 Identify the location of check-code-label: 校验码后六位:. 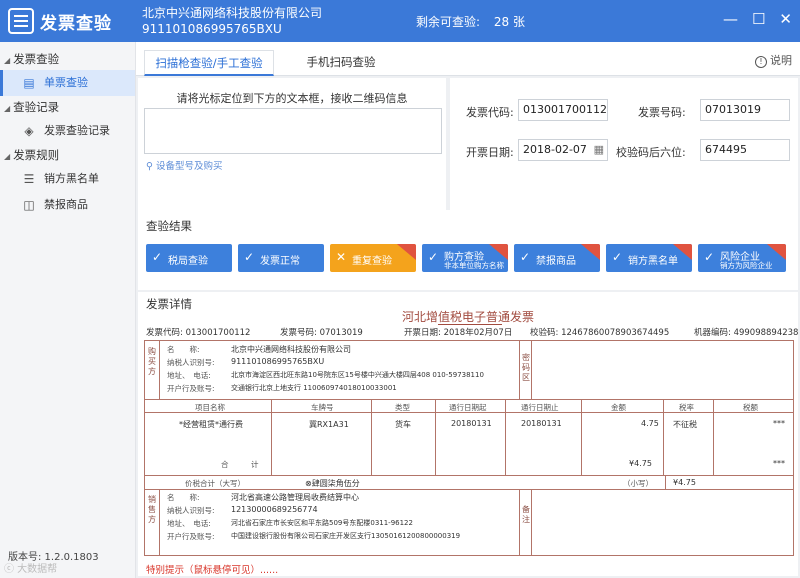
(651, 152).